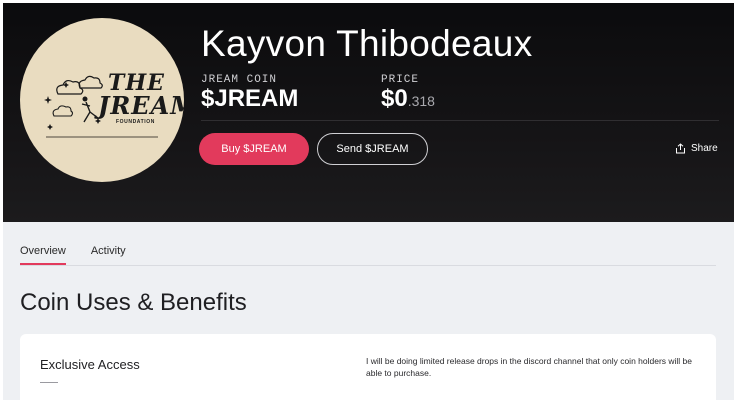 The height and width of the screenshot is (403, 737). Describe the element at coordinates (254, 149) in the screenshot. I see `buy-coin-button: Buy $JREAM` at that location.